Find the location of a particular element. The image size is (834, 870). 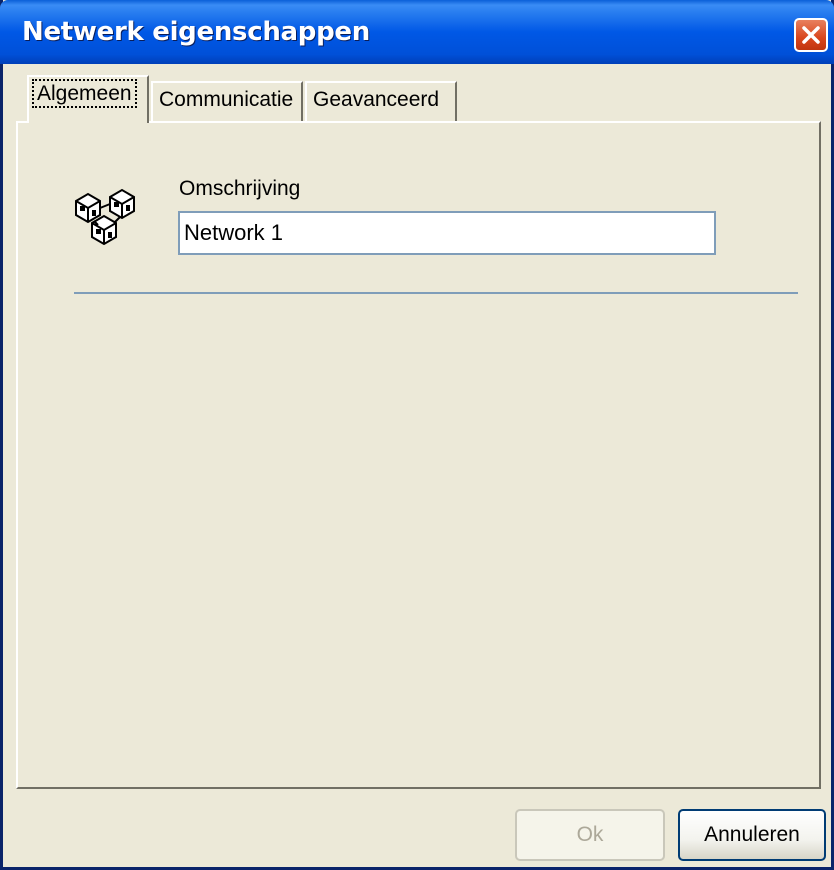

close-button is located at coordinates (811, 35).